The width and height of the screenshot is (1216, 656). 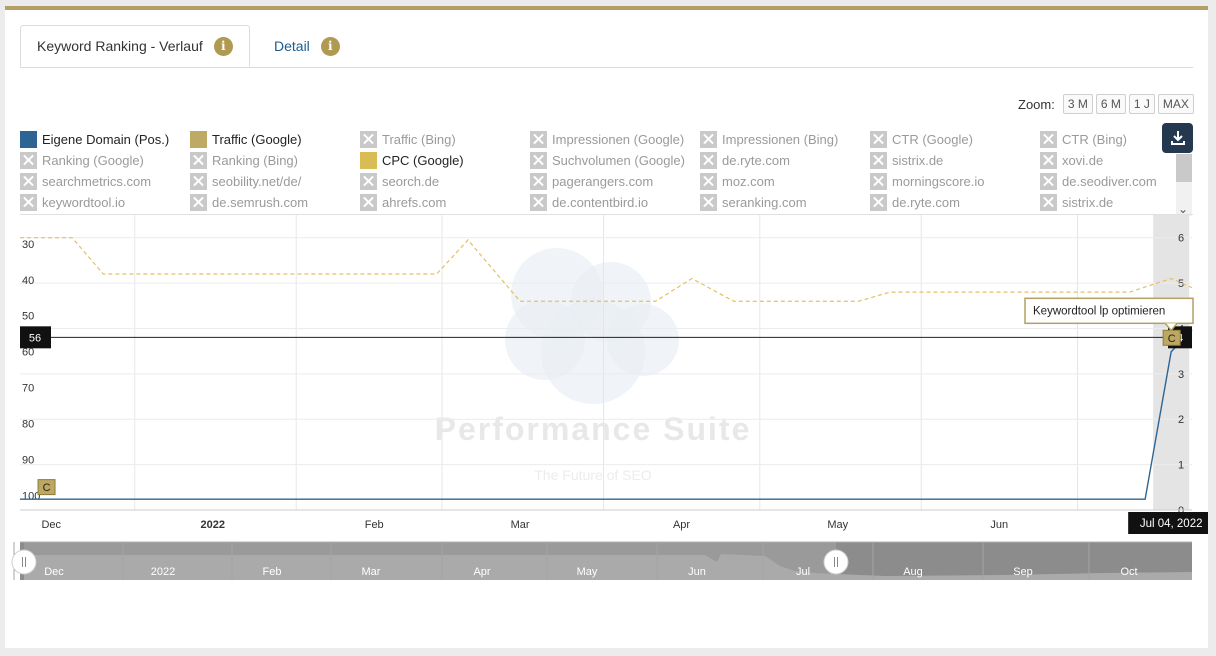 What do you see at coordinates (412, 160) in the screenshot?
I see `legend-item: CPC (Google)` at bounding box center [412, 160].